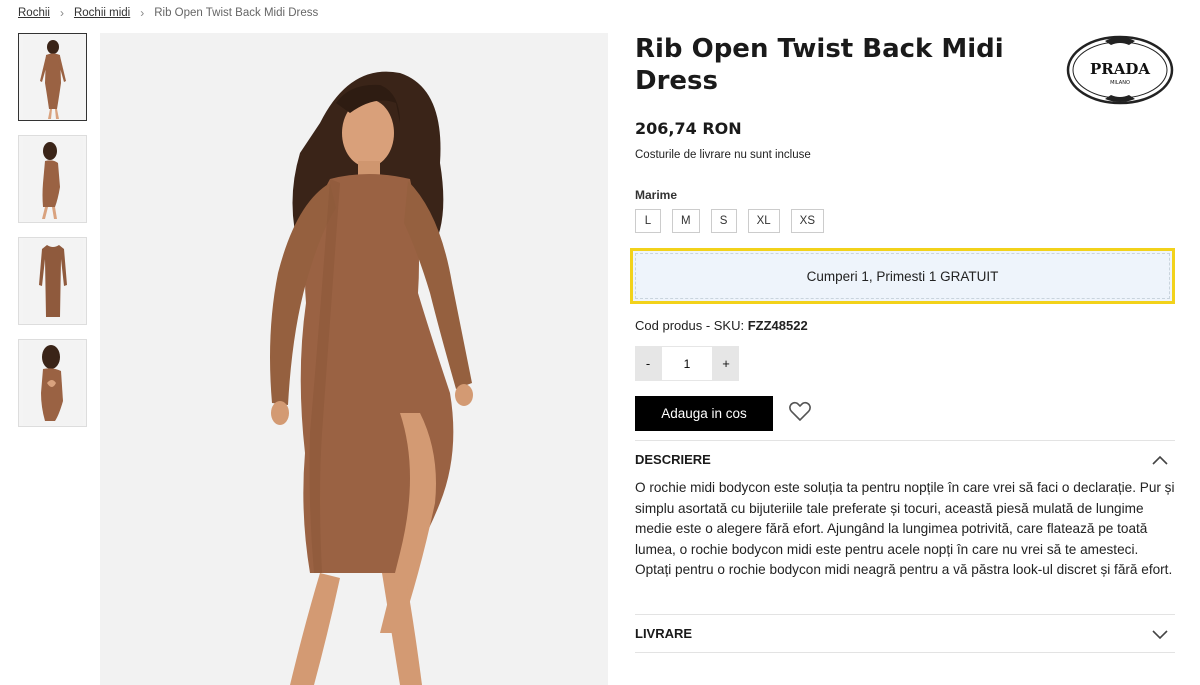 The height and width of the screenshot is (685, 1200). What do you see at coordinates (52, 383) in the screenshot?
I see `thumbnail-back-view` at bounding box center [52, 383].